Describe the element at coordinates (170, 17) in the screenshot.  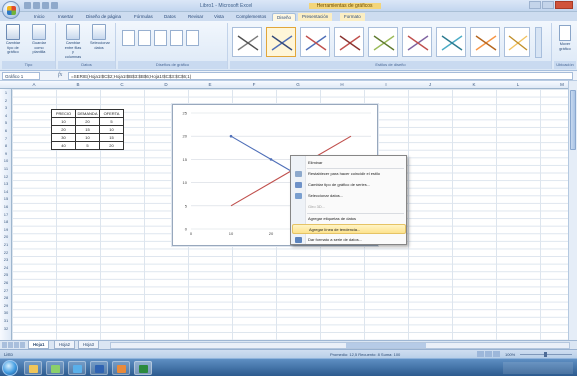
I see `tab-datos: Datos` at that location.